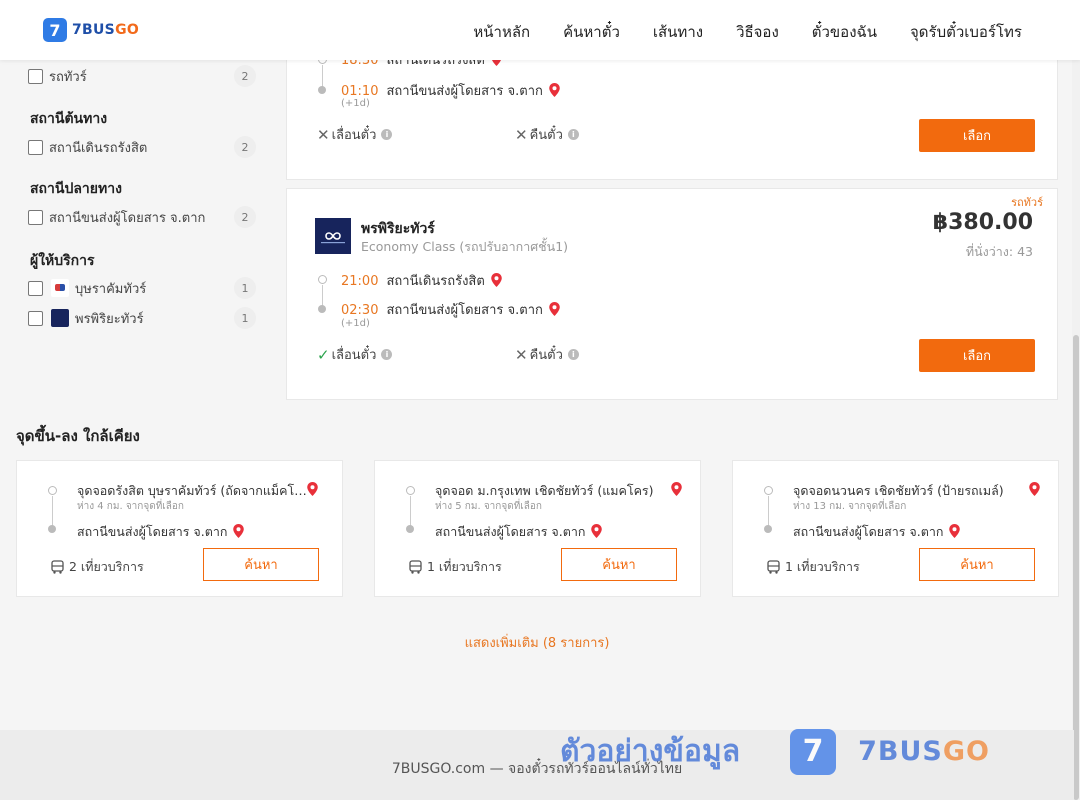 Image resolution: width=1080 pixels, height=800 pixels. I want to click on nav-how-to-book: วิธีจอง, so click(757, 32).